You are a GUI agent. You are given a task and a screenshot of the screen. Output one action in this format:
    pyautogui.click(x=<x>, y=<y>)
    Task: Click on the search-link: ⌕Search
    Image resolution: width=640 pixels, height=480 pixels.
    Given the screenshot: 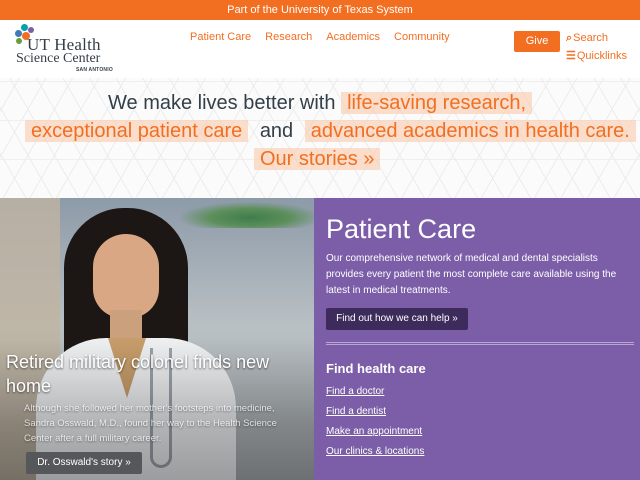 What is the action you would take?
    pyautogui.click(x=587, y=38)
    